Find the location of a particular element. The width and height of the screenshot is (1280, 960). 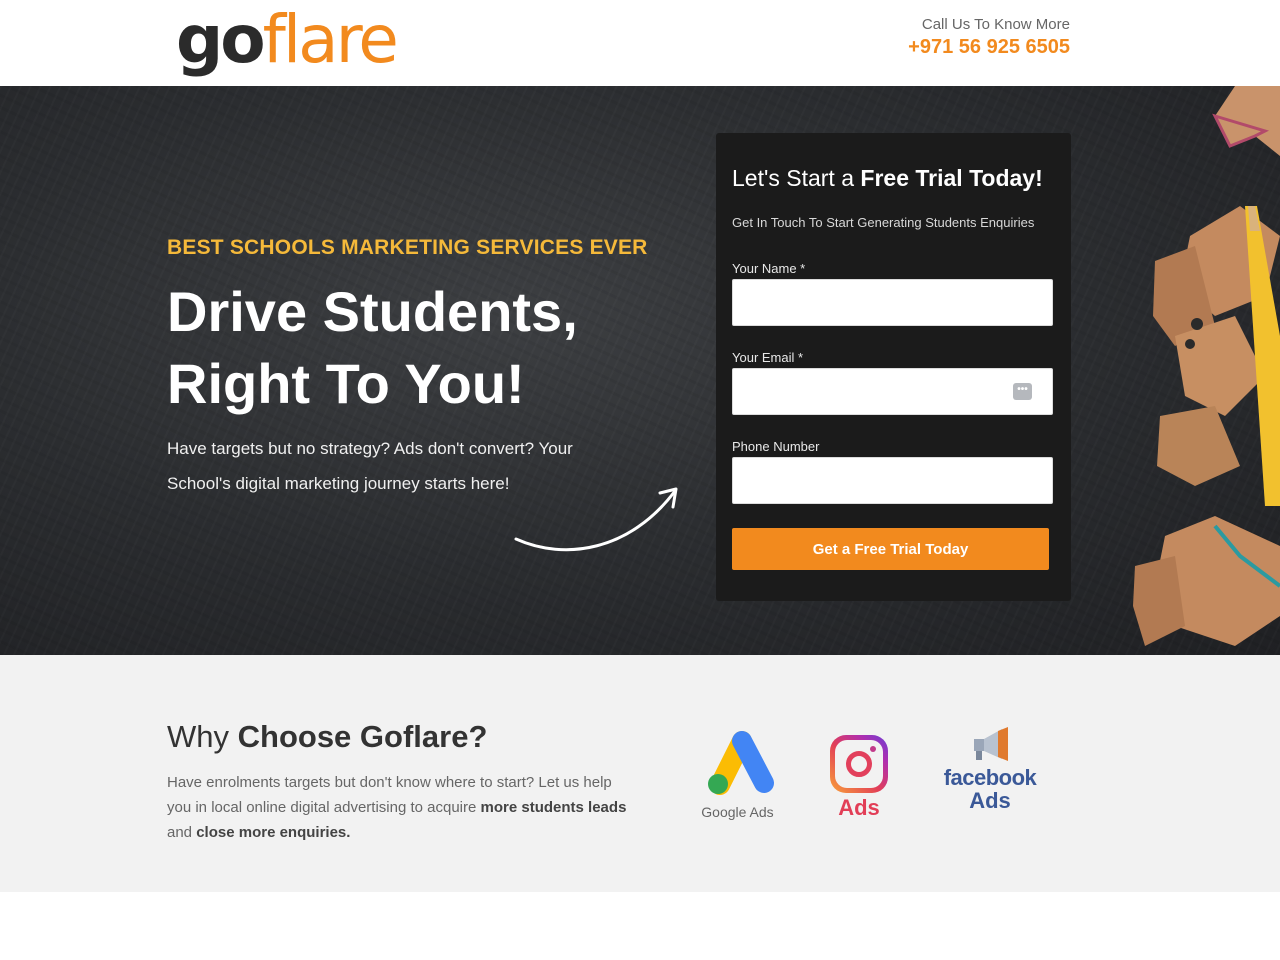

why-desc-bold-2: close more enquiries. is located at coordinates (273, 832).